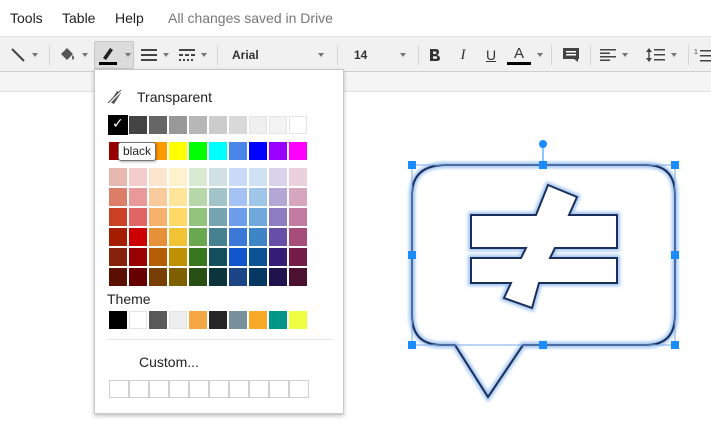  Describe the element at coordinates (412, 345) in the screenshot. I see `resize-handle-bottom-left` at that location.